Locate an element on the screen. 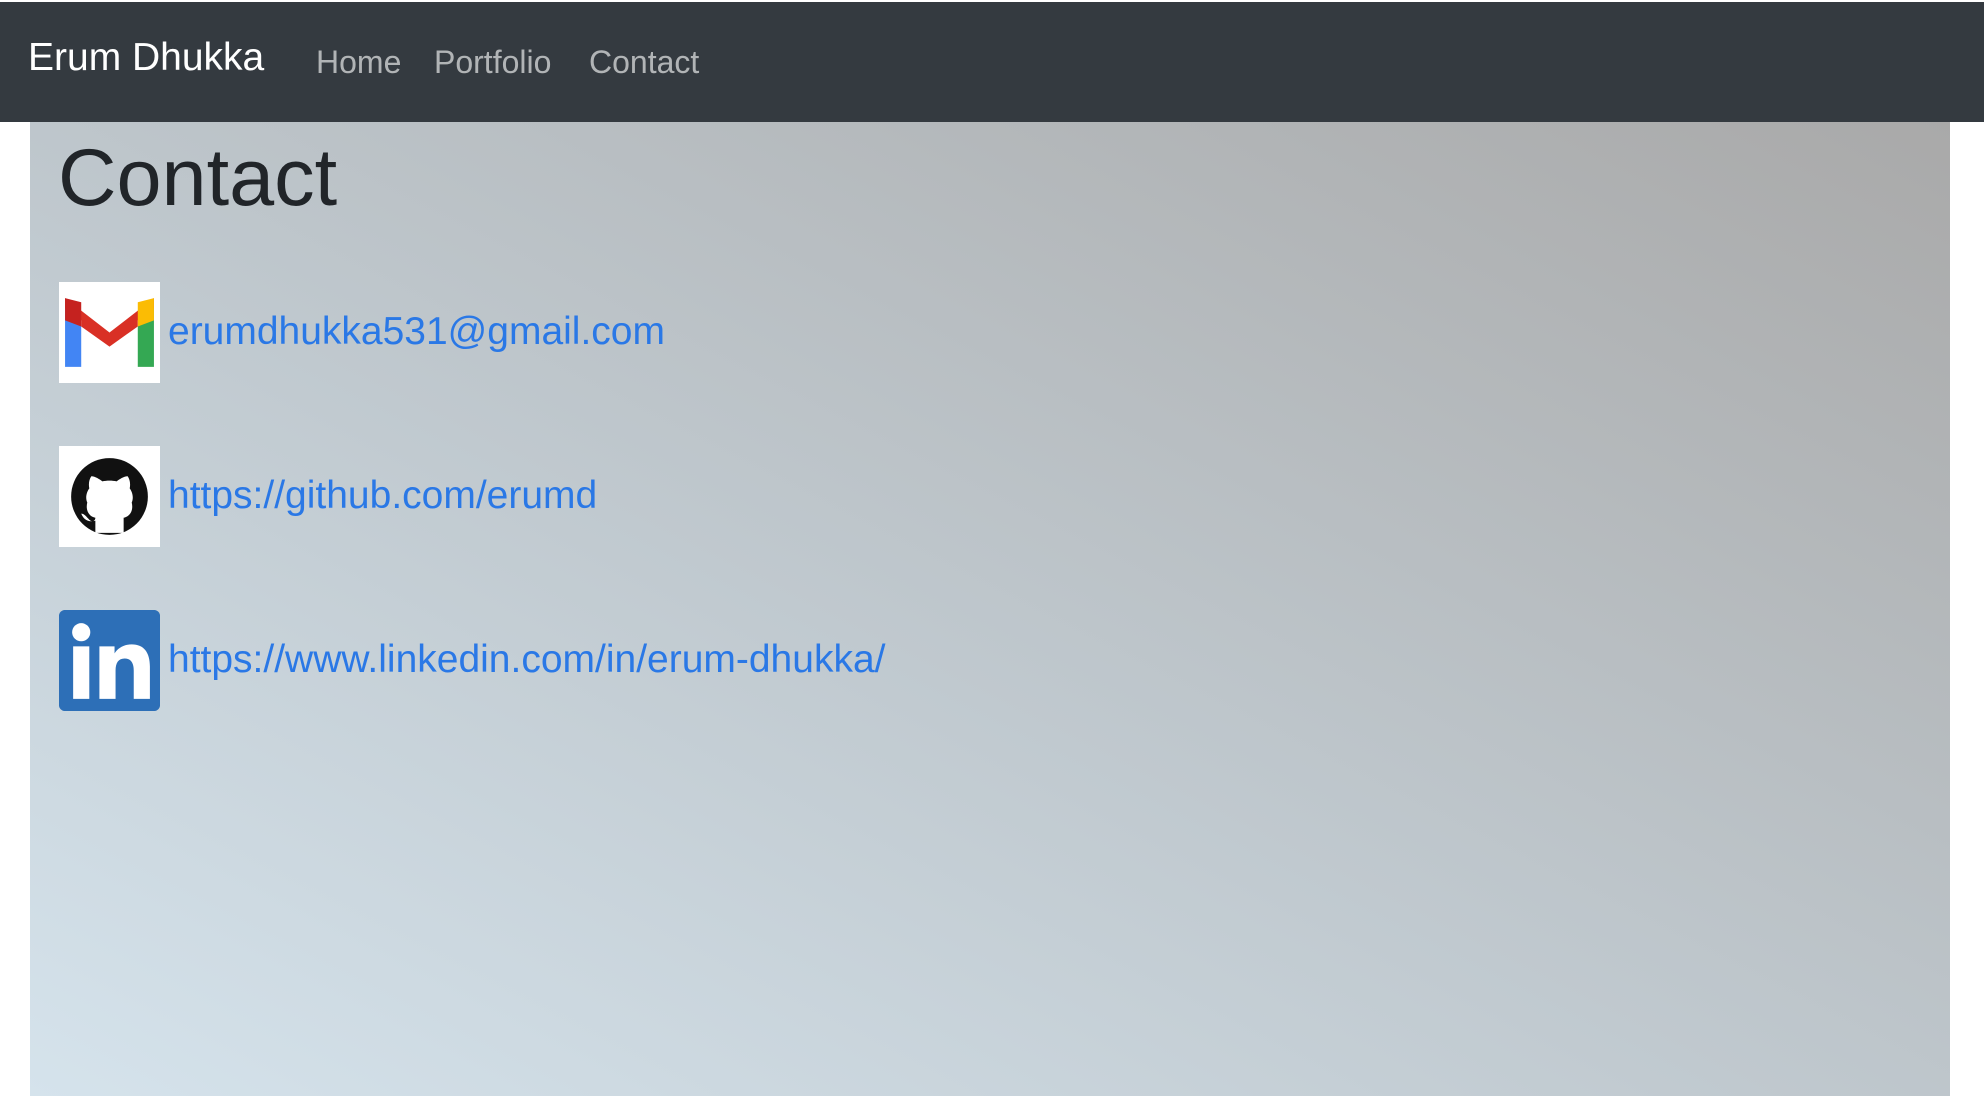  linkedin-link: https://www.linkedin.com/in/erum-dhukka/ is located at coordinates (526, 660).